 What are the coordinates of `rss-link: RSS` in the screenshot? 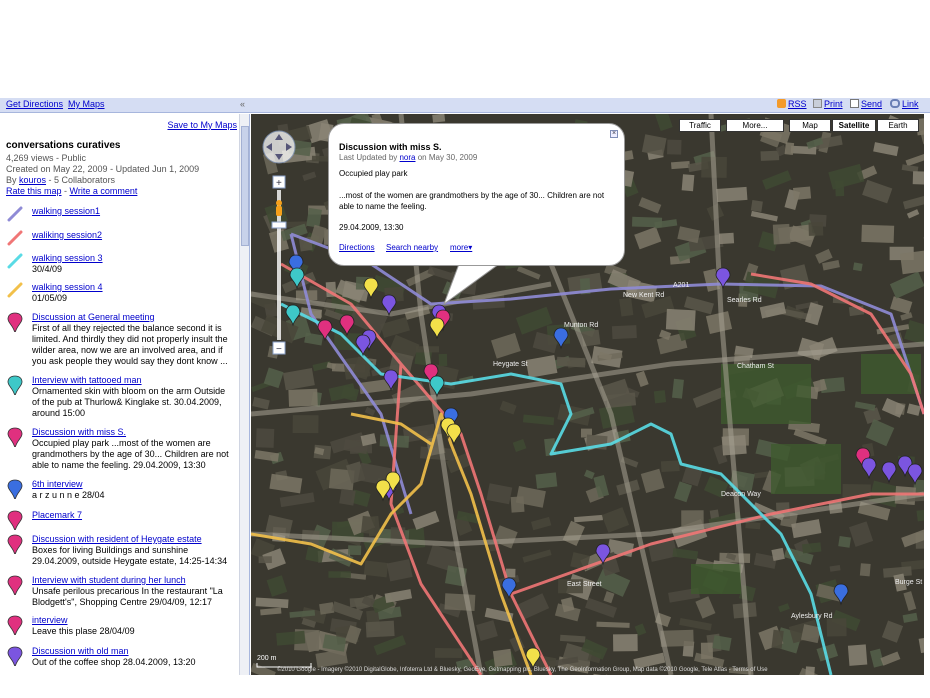 It's located at (792, 104).